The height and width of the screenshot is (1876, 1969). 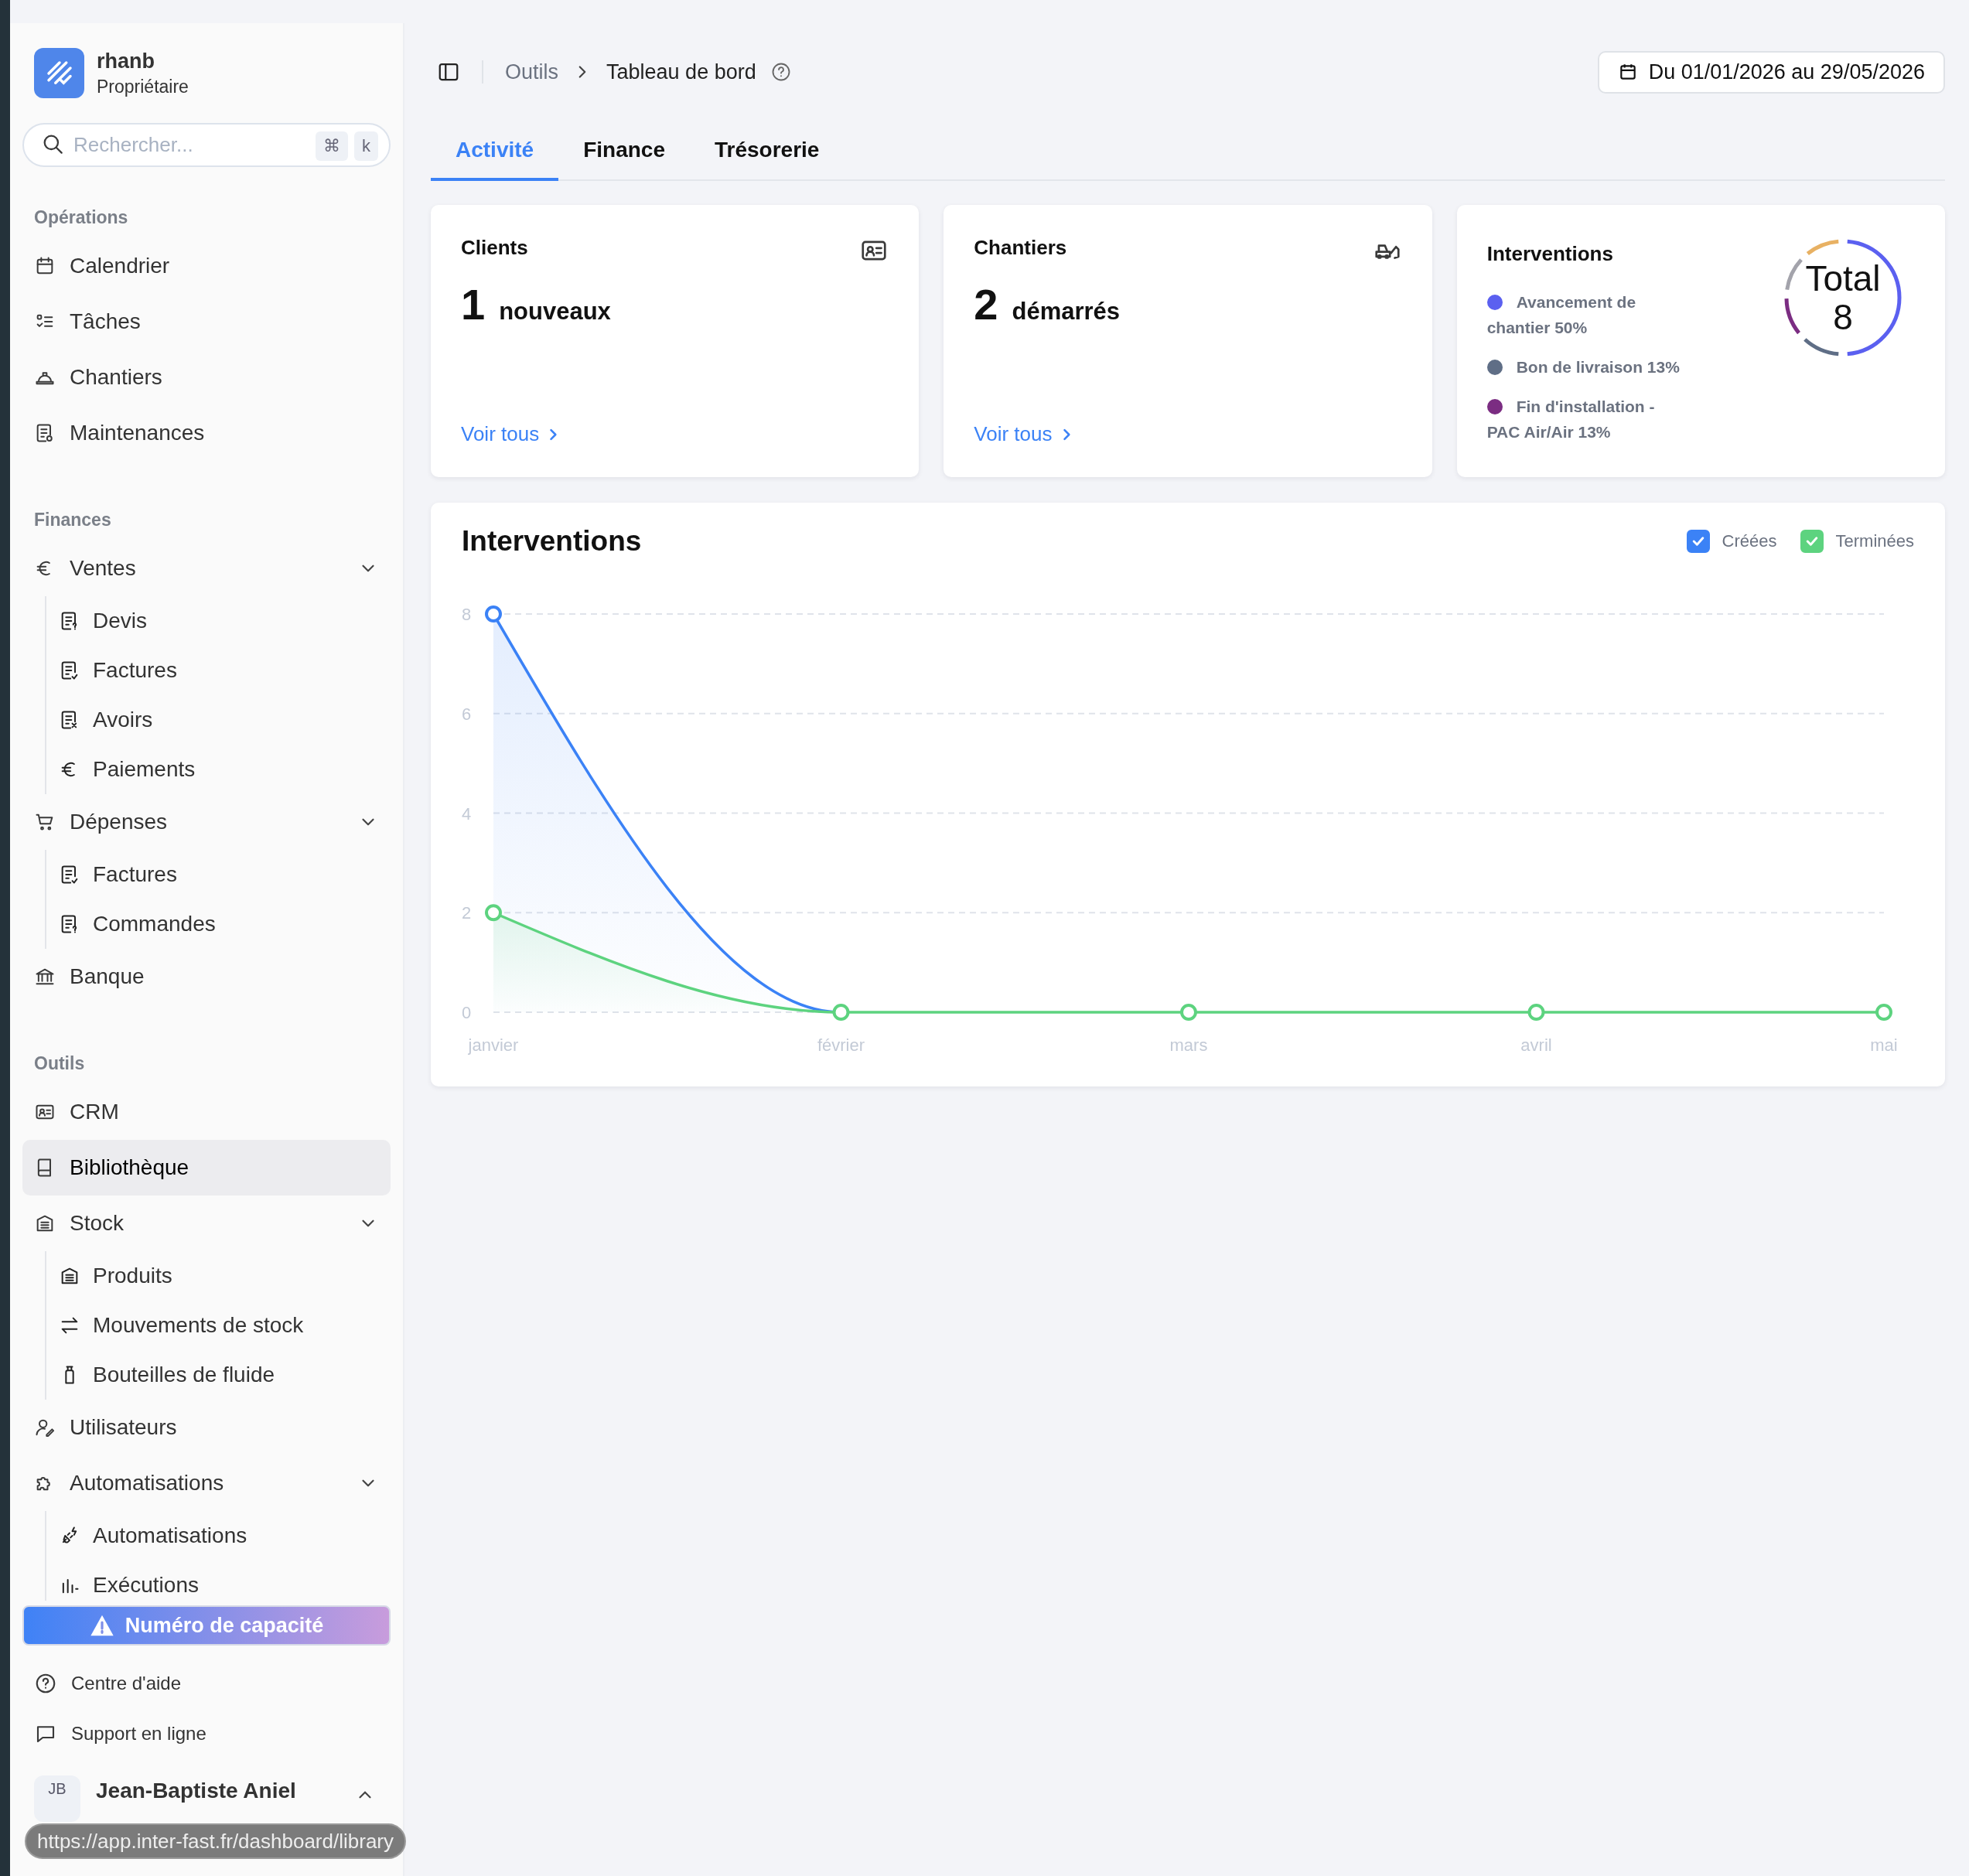 I want to click on nav-subitem: Produits, so click(x=225, y=1276).